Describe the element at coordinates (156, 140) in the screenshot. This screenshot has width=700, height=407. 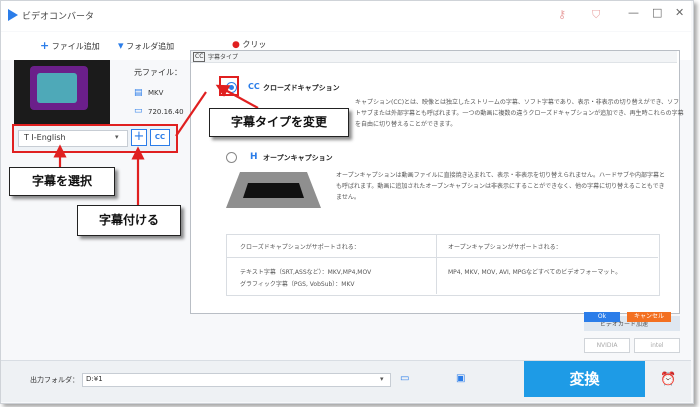
I see `annotation-arrows` at that location.